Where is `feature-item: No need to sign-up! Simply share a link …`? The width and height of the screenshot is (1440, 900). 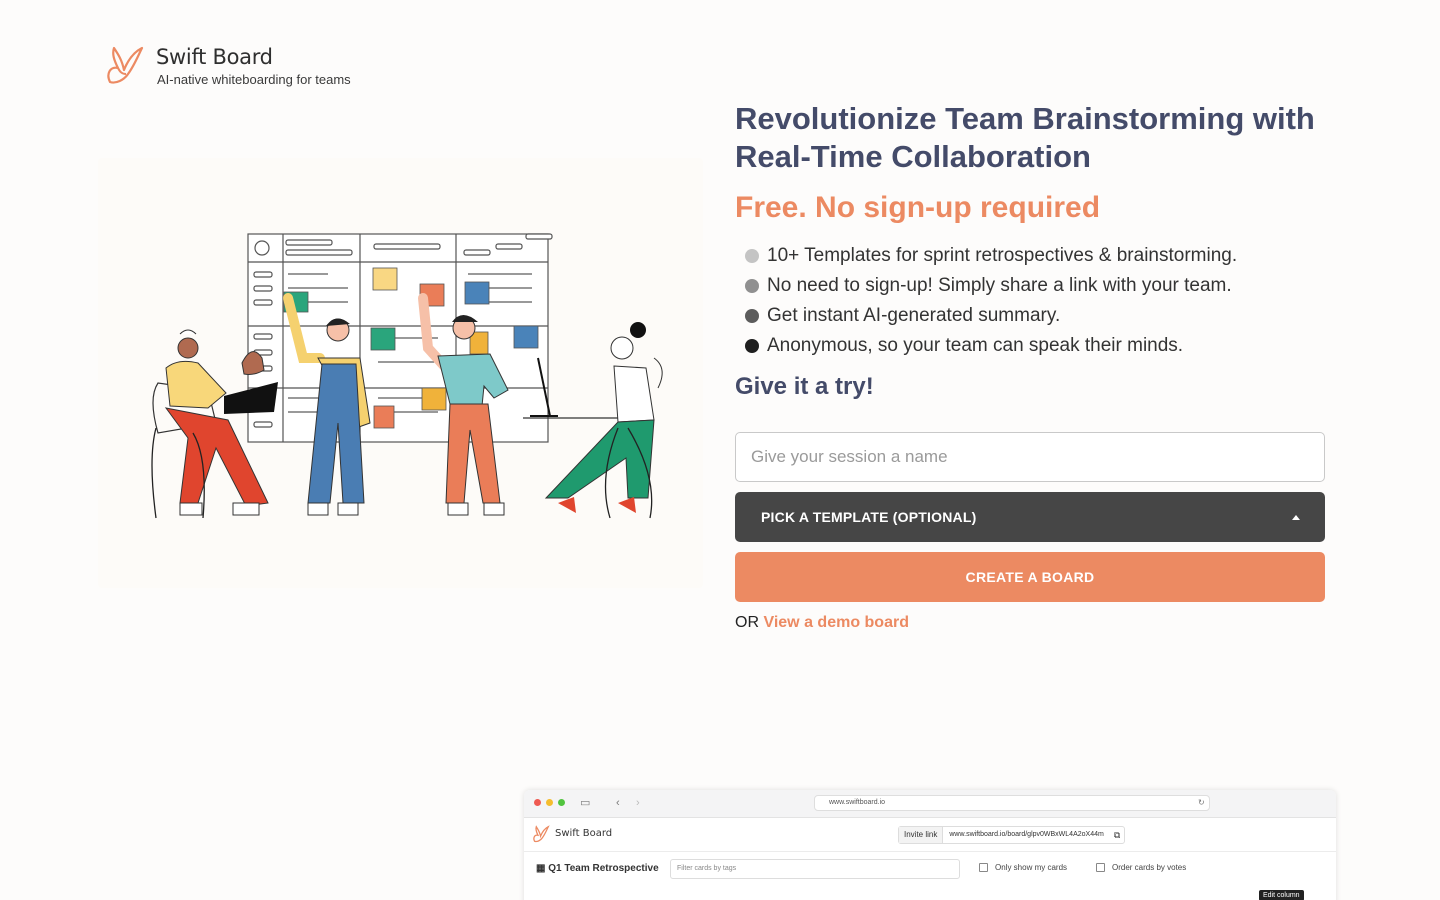 feature-item: No need to sign-up! Simply share a link … is located at coordinates (1040, 286).